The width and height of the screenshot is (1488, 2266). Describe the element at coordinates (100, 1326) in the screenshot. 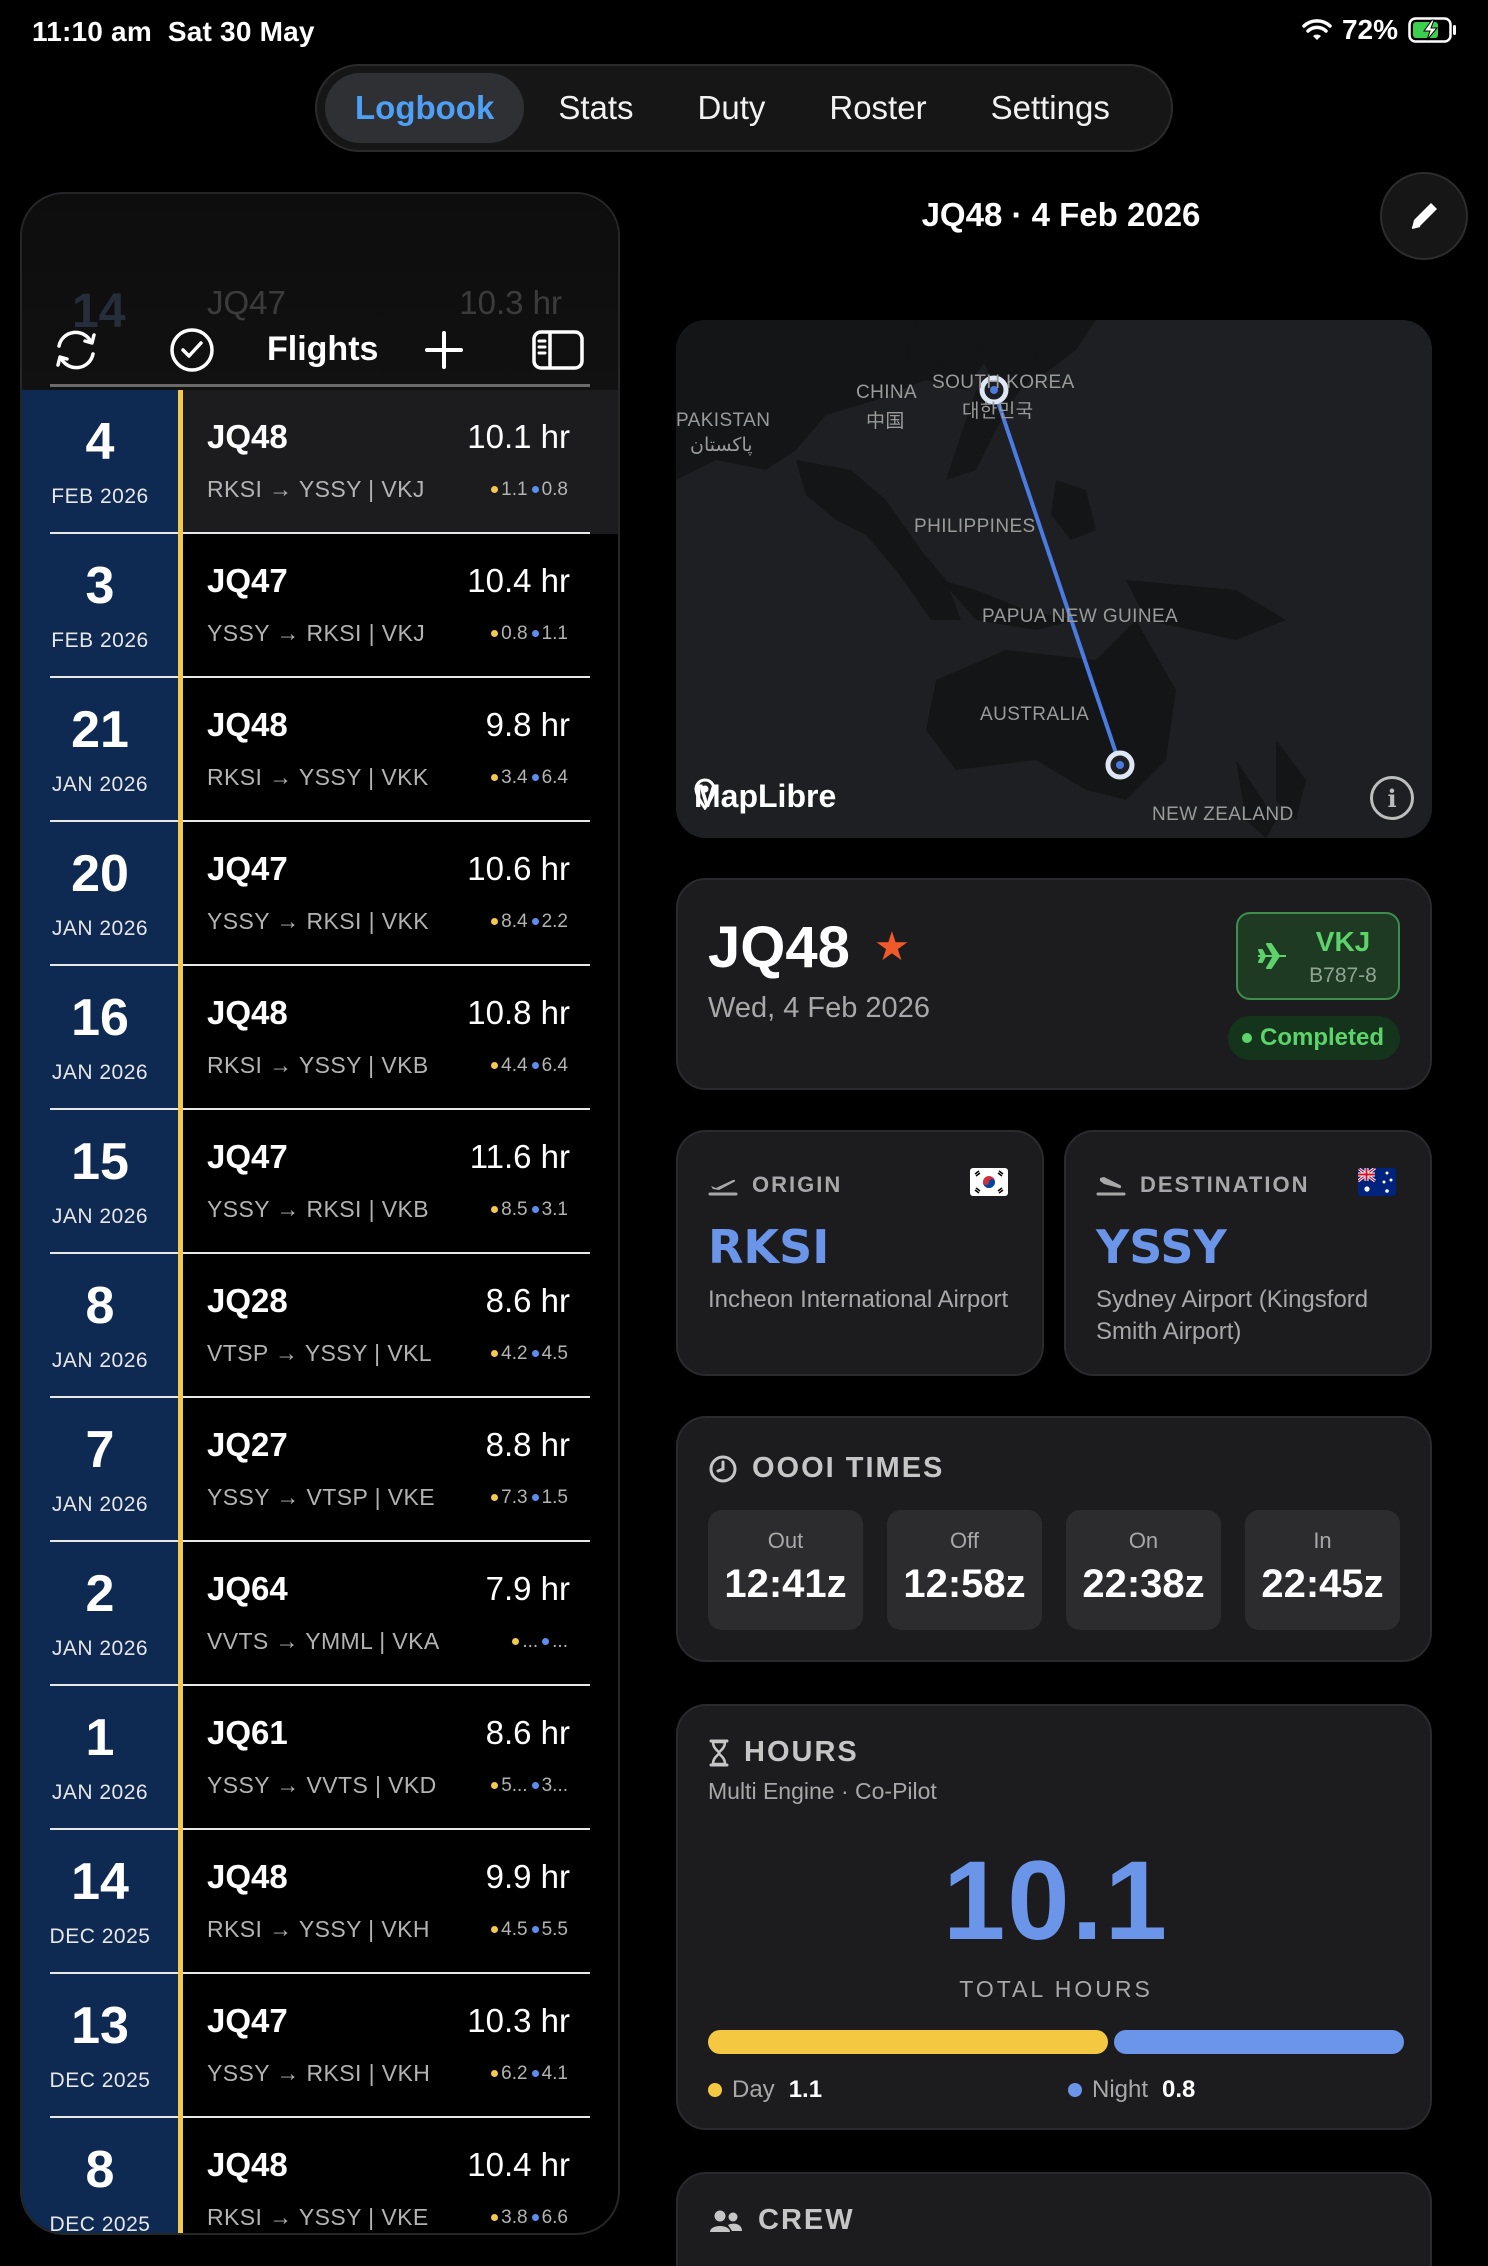

I see `row-date: 8 JAN 2026` at that location.